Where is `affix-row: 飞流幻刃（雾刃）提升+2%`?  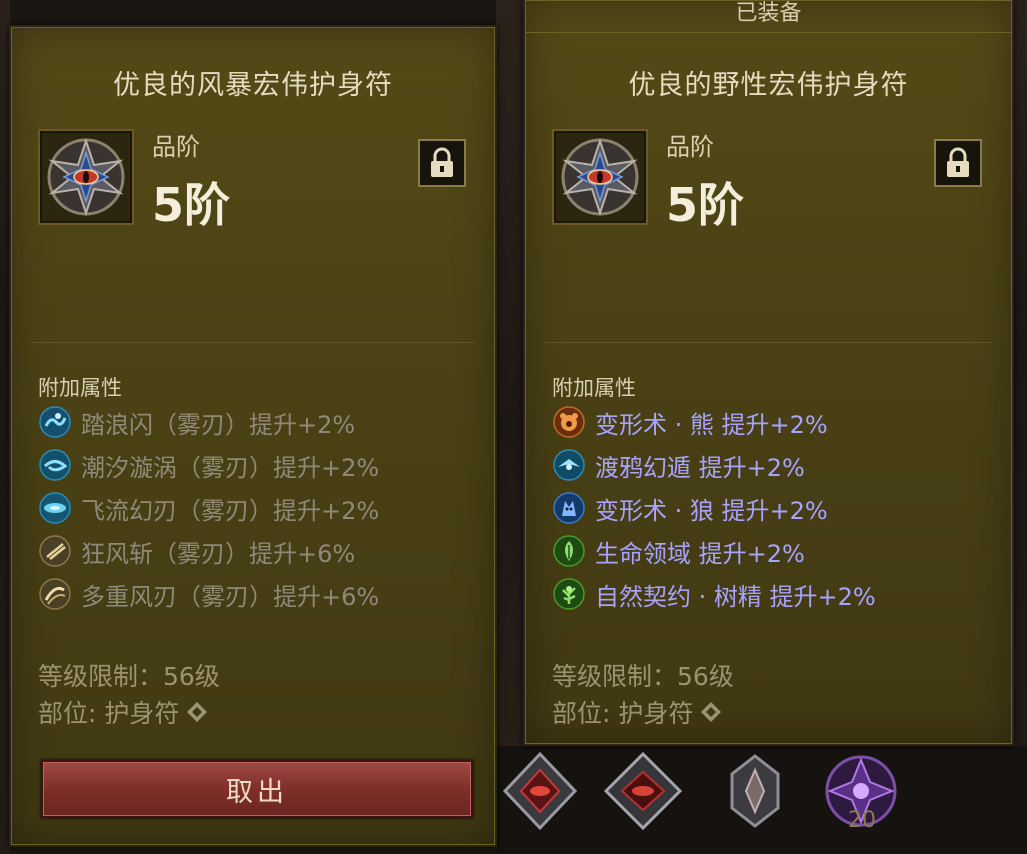
affix-row: 飞流幻刃（雾刃）提升+2% is located at coordinates (209, 508).